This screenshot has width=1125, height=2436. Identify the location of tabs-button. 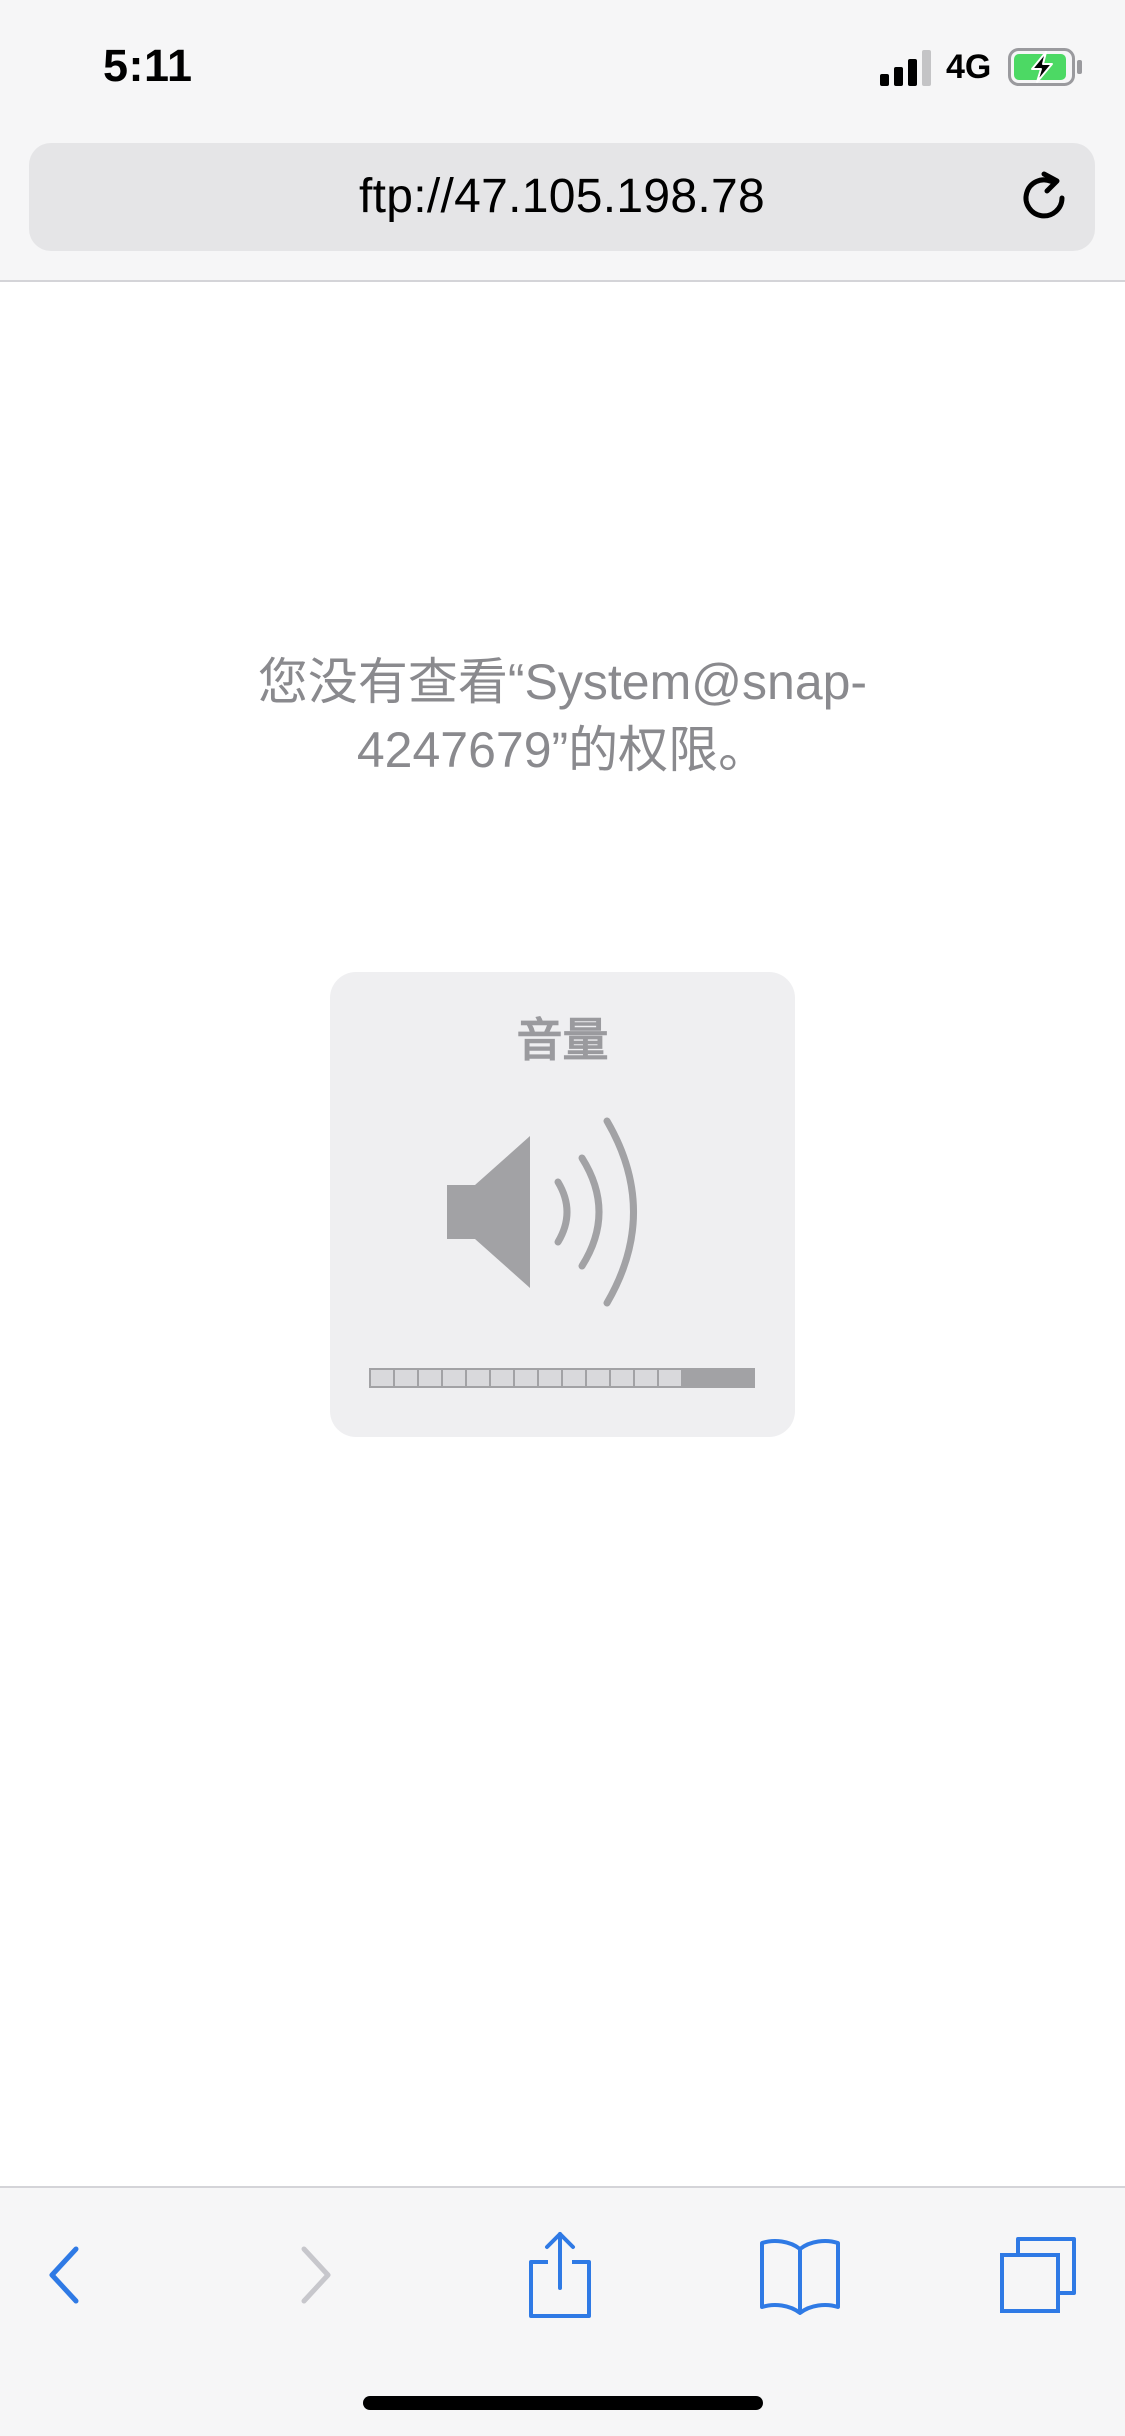
(1038, 2275).